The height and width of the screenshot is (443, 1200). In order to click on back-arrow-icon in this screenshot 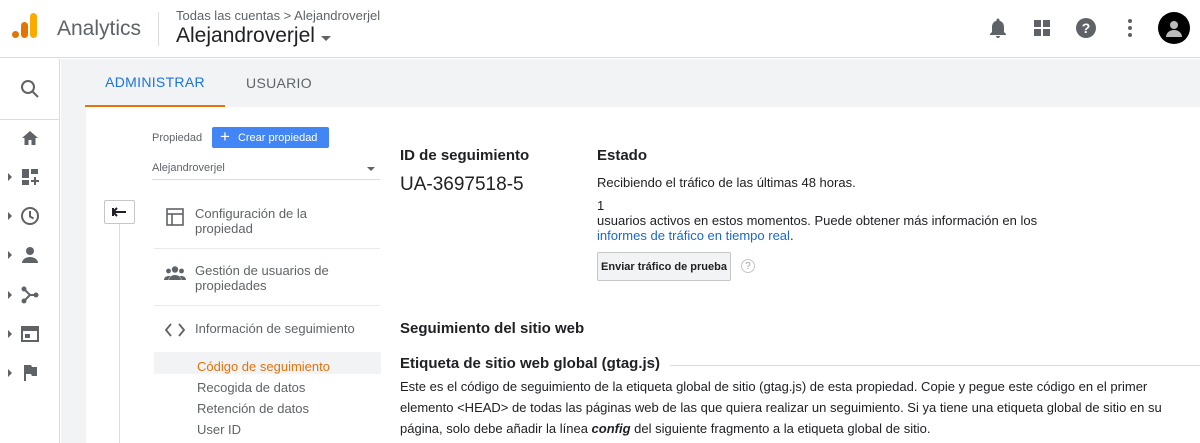, I will do `click(118, 212)`.